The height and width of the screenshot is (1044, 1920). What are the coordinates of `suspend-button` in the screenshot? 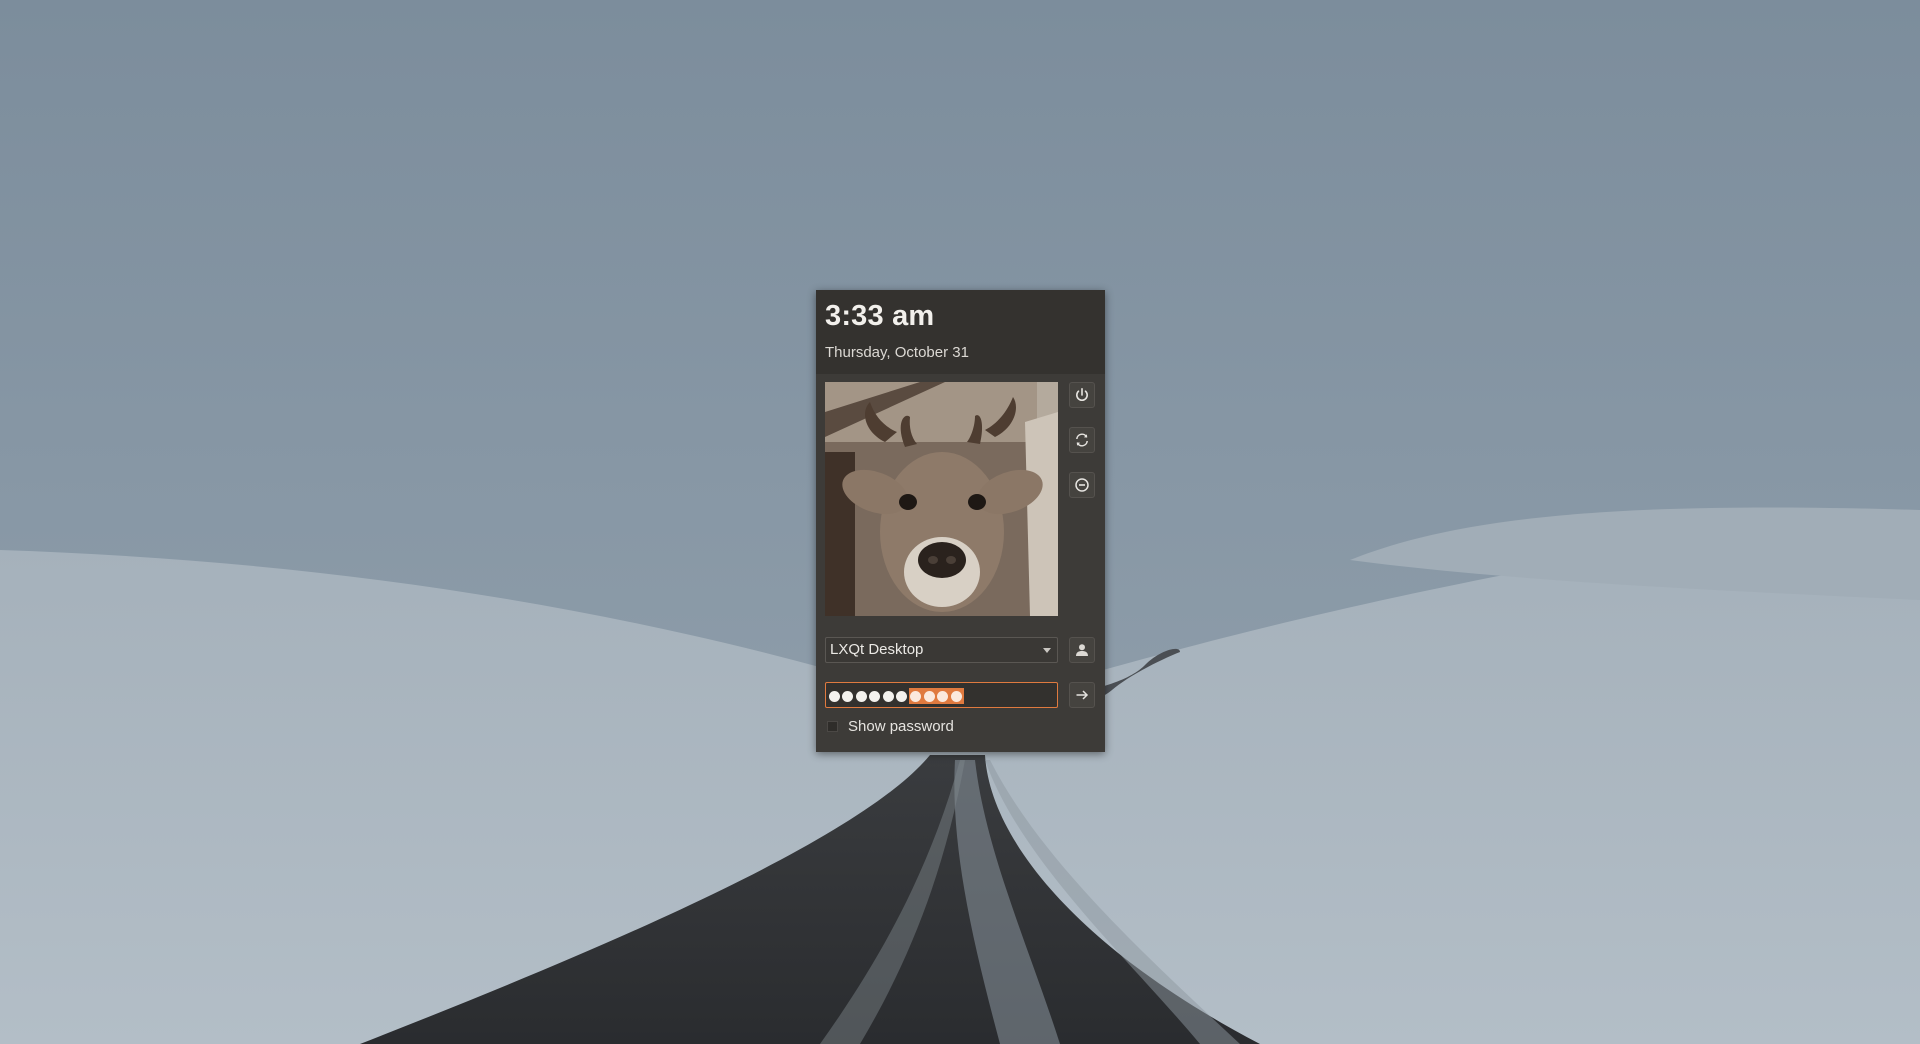 It's located at (1082, 485).